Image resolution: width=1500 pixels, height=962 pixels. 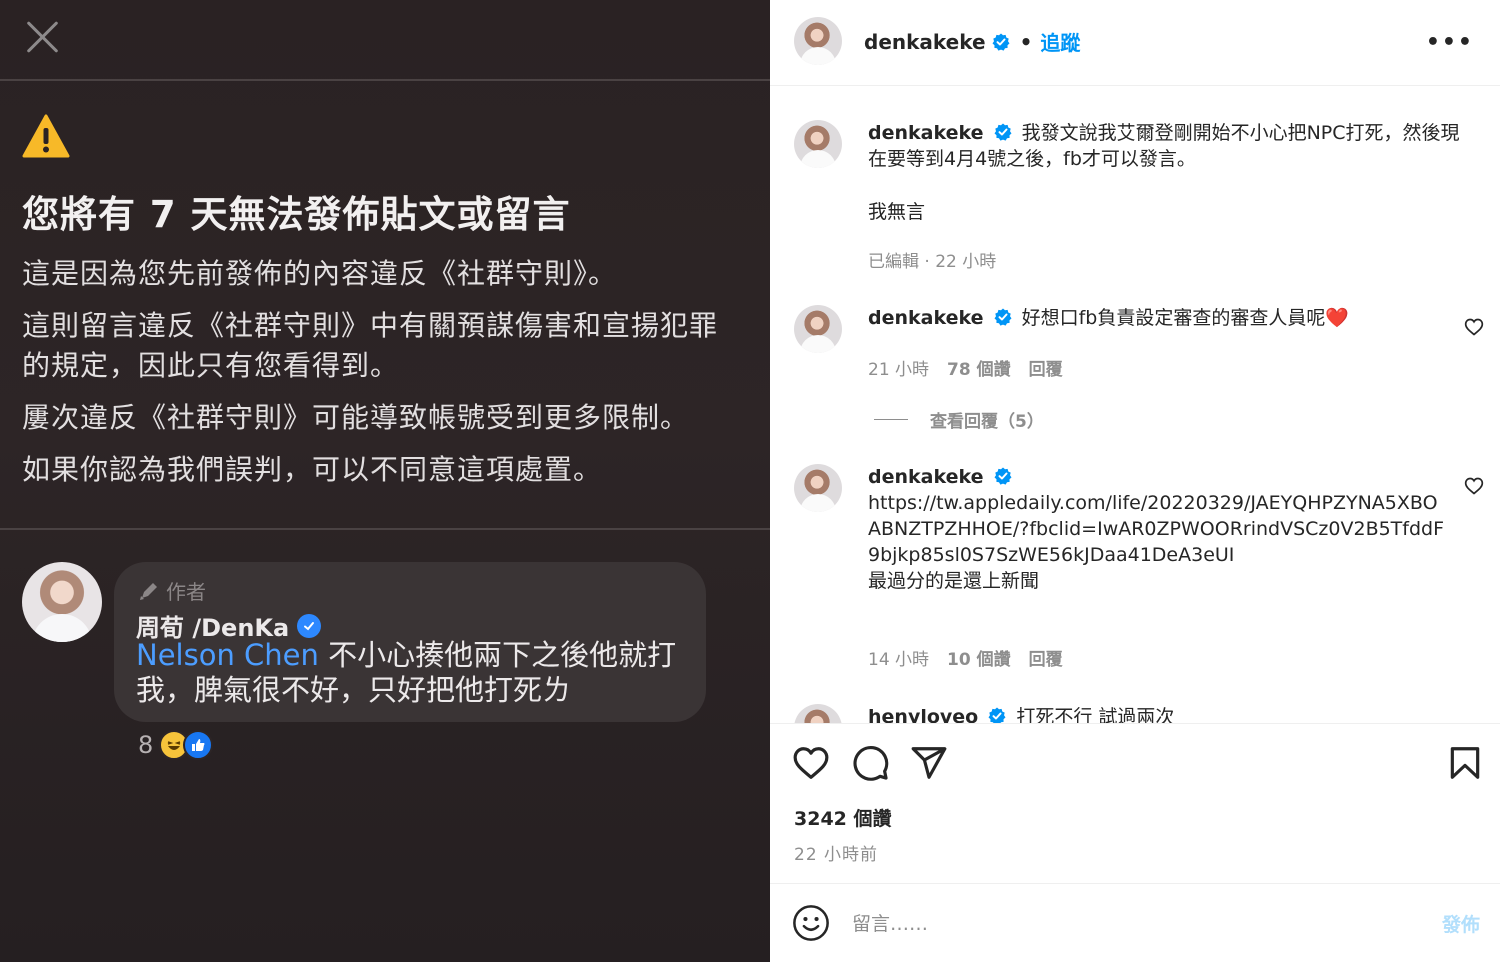 I want to click on post-likes: 3242 個讚, so click(x=843, y=817).